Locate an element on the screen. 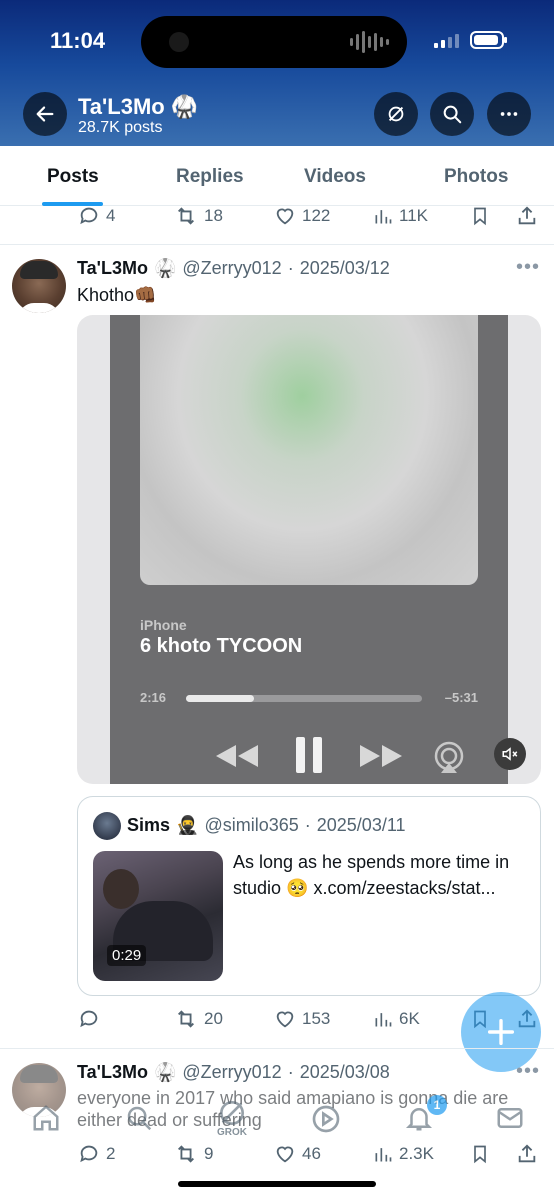 The height and width of the screenshot is (1200, 554). more-dots-icon is located at coordinates (509, 114).